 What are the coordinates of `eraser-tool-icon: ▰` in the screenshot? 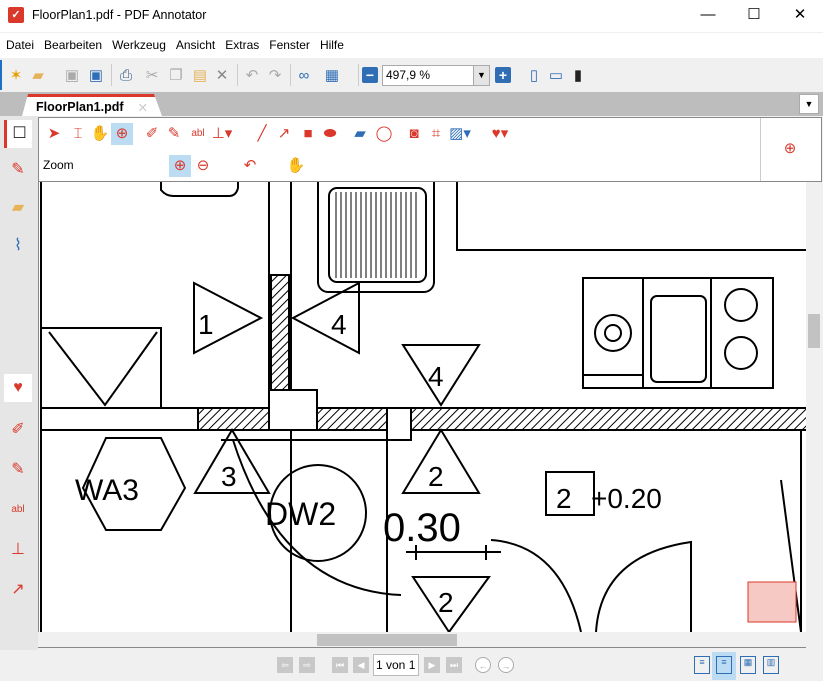 It's located at (360, 134).